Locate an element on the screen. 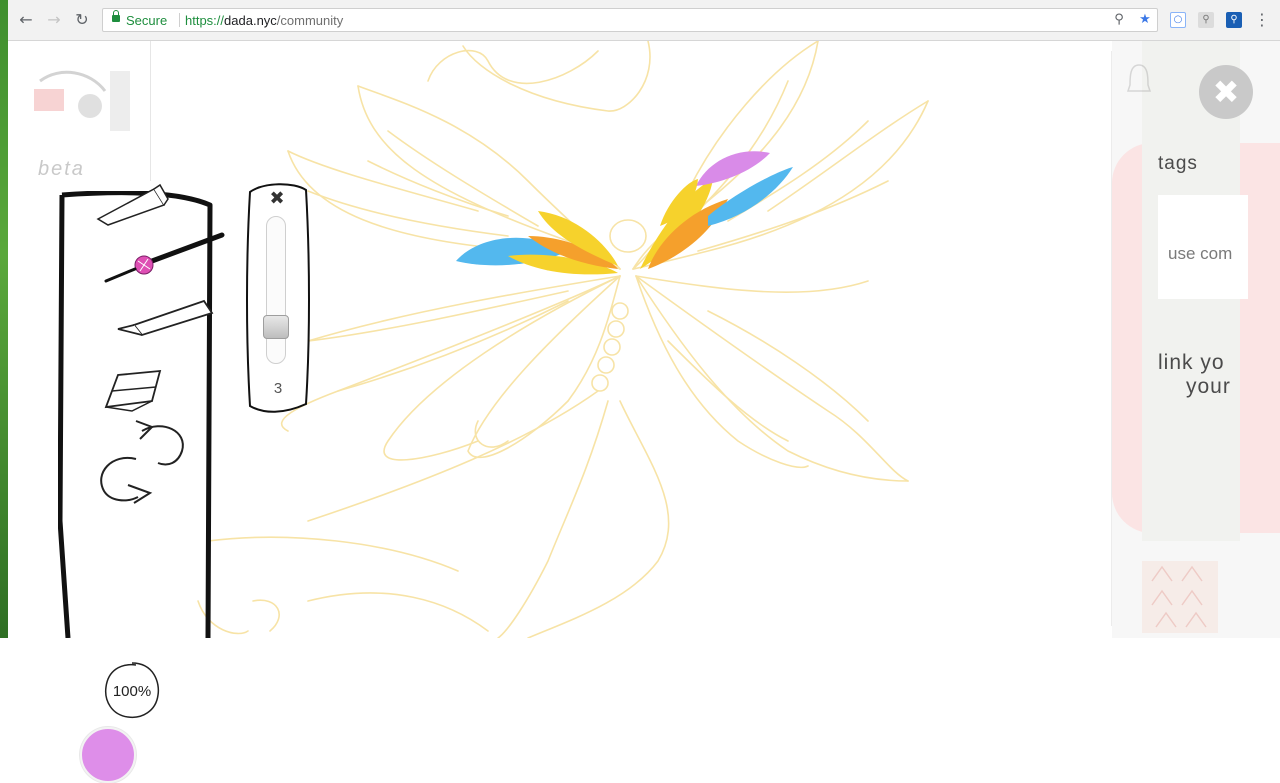  address-bar: Secure https://dada.nyc/community ⚲ ★ is located at coordinates (630, 20).